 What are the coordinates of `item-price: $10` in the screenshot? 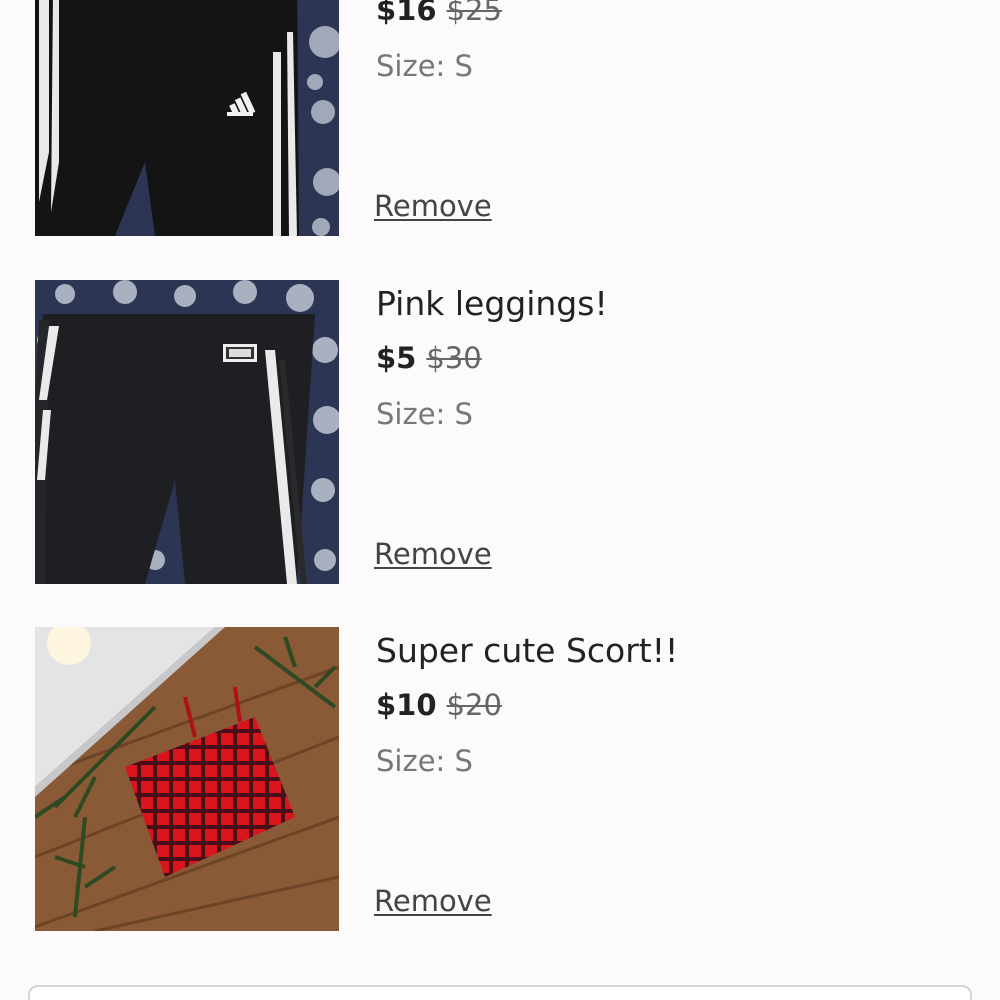 It's located at (406, 705).